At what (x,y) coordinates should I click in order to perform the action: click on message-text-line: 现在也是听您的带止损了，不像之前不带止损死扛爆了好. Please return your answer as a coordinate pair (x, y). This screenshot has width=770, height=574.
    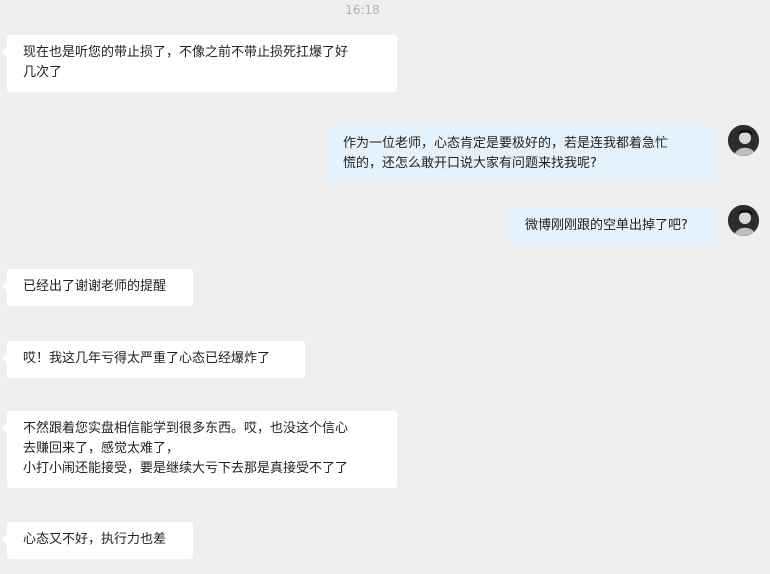
    Looking at the image, I should click on (186, 52).